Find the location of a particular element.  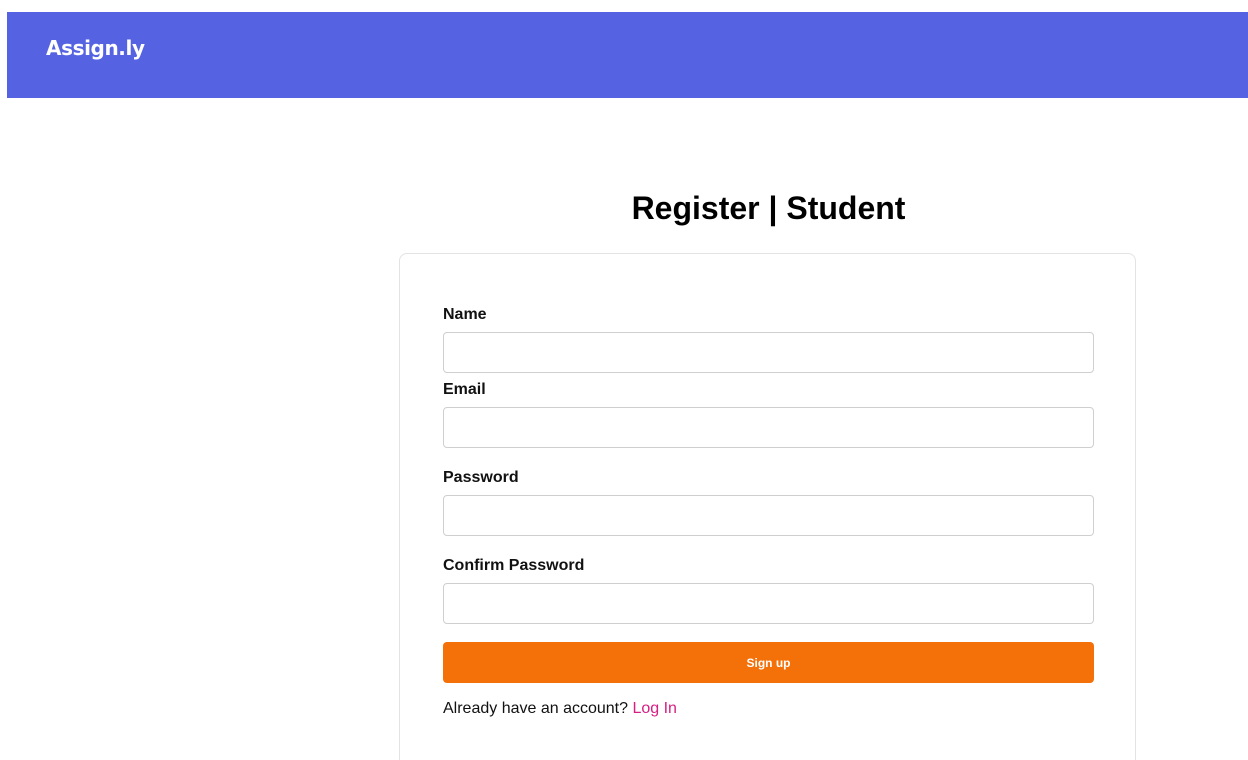

login-prompt-row: Already have an account? Log In is located at coordinates (560, 709).